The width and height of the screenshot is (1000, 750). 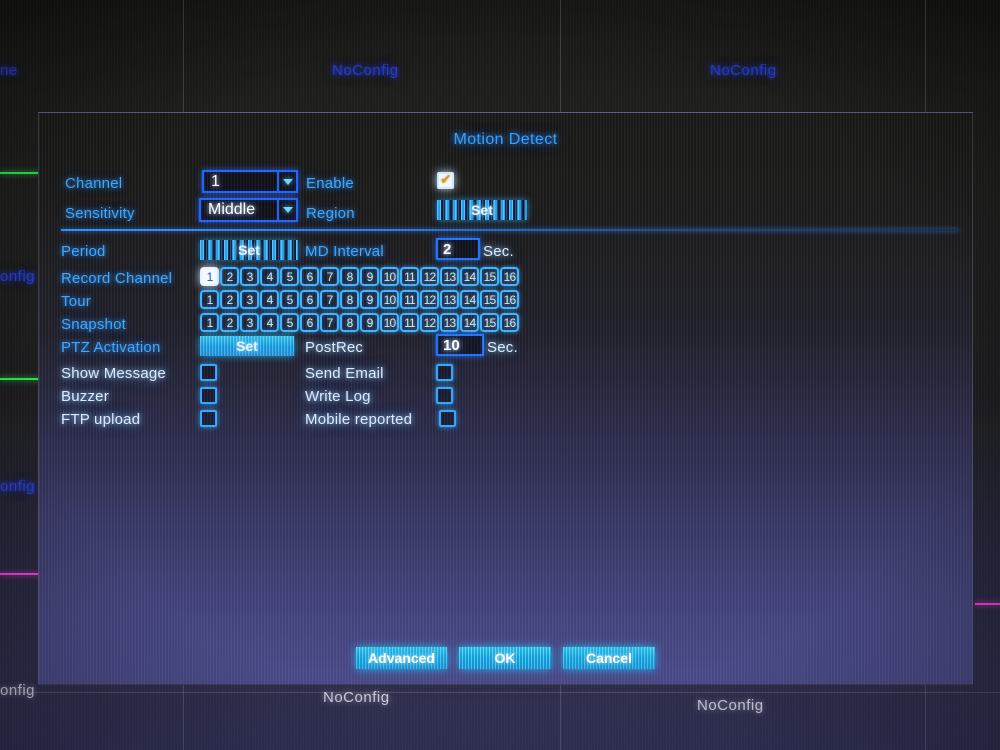 What do you see at coordinates (329, 322) in the screenshot?
I see `snapshot-chip-7: 7` at bounding box center [329, 322].